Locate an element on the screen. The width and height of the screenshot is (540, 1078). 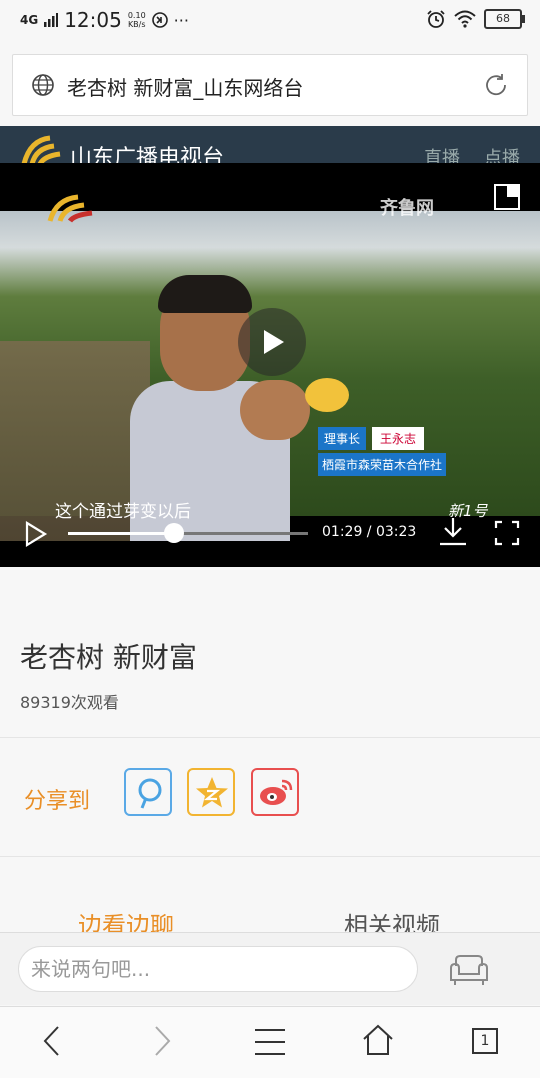
play-icon is located at coordinates (274, 342).